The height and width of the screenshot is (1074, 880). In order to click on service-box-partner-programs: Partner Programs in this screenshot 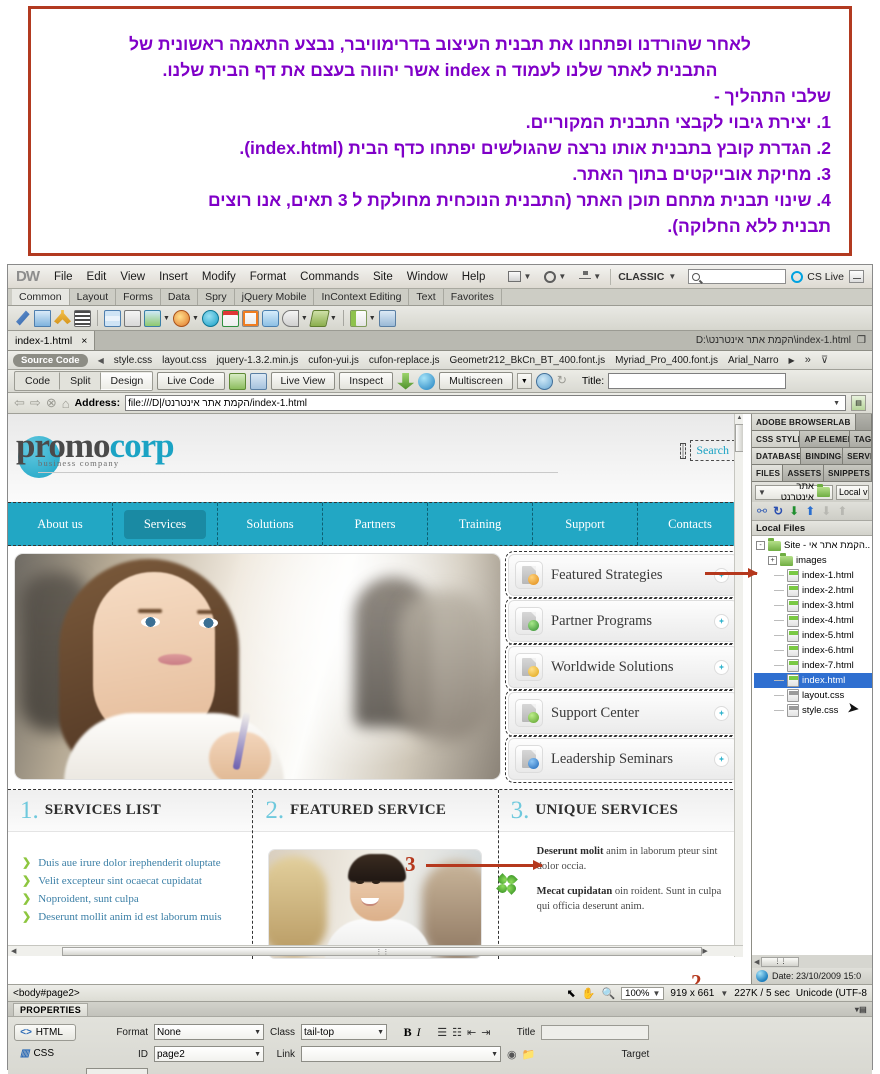, I will do `click(623, 621)`.